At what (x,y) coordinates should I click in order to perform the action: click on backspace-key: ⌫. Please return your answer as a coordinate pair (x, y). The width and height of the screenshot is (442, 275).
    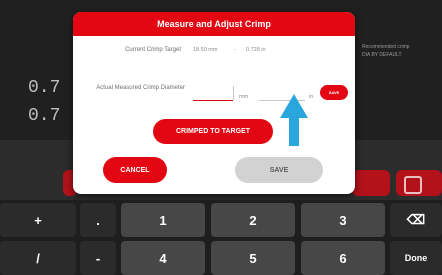
    Looking at the image, I should click on (416, 220).